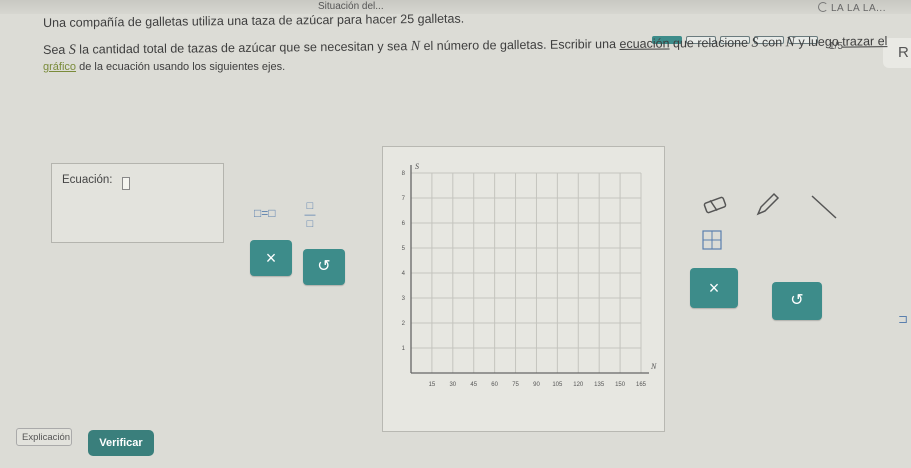  I want to click on graph-undo-button: ↺, so click(797, 301).